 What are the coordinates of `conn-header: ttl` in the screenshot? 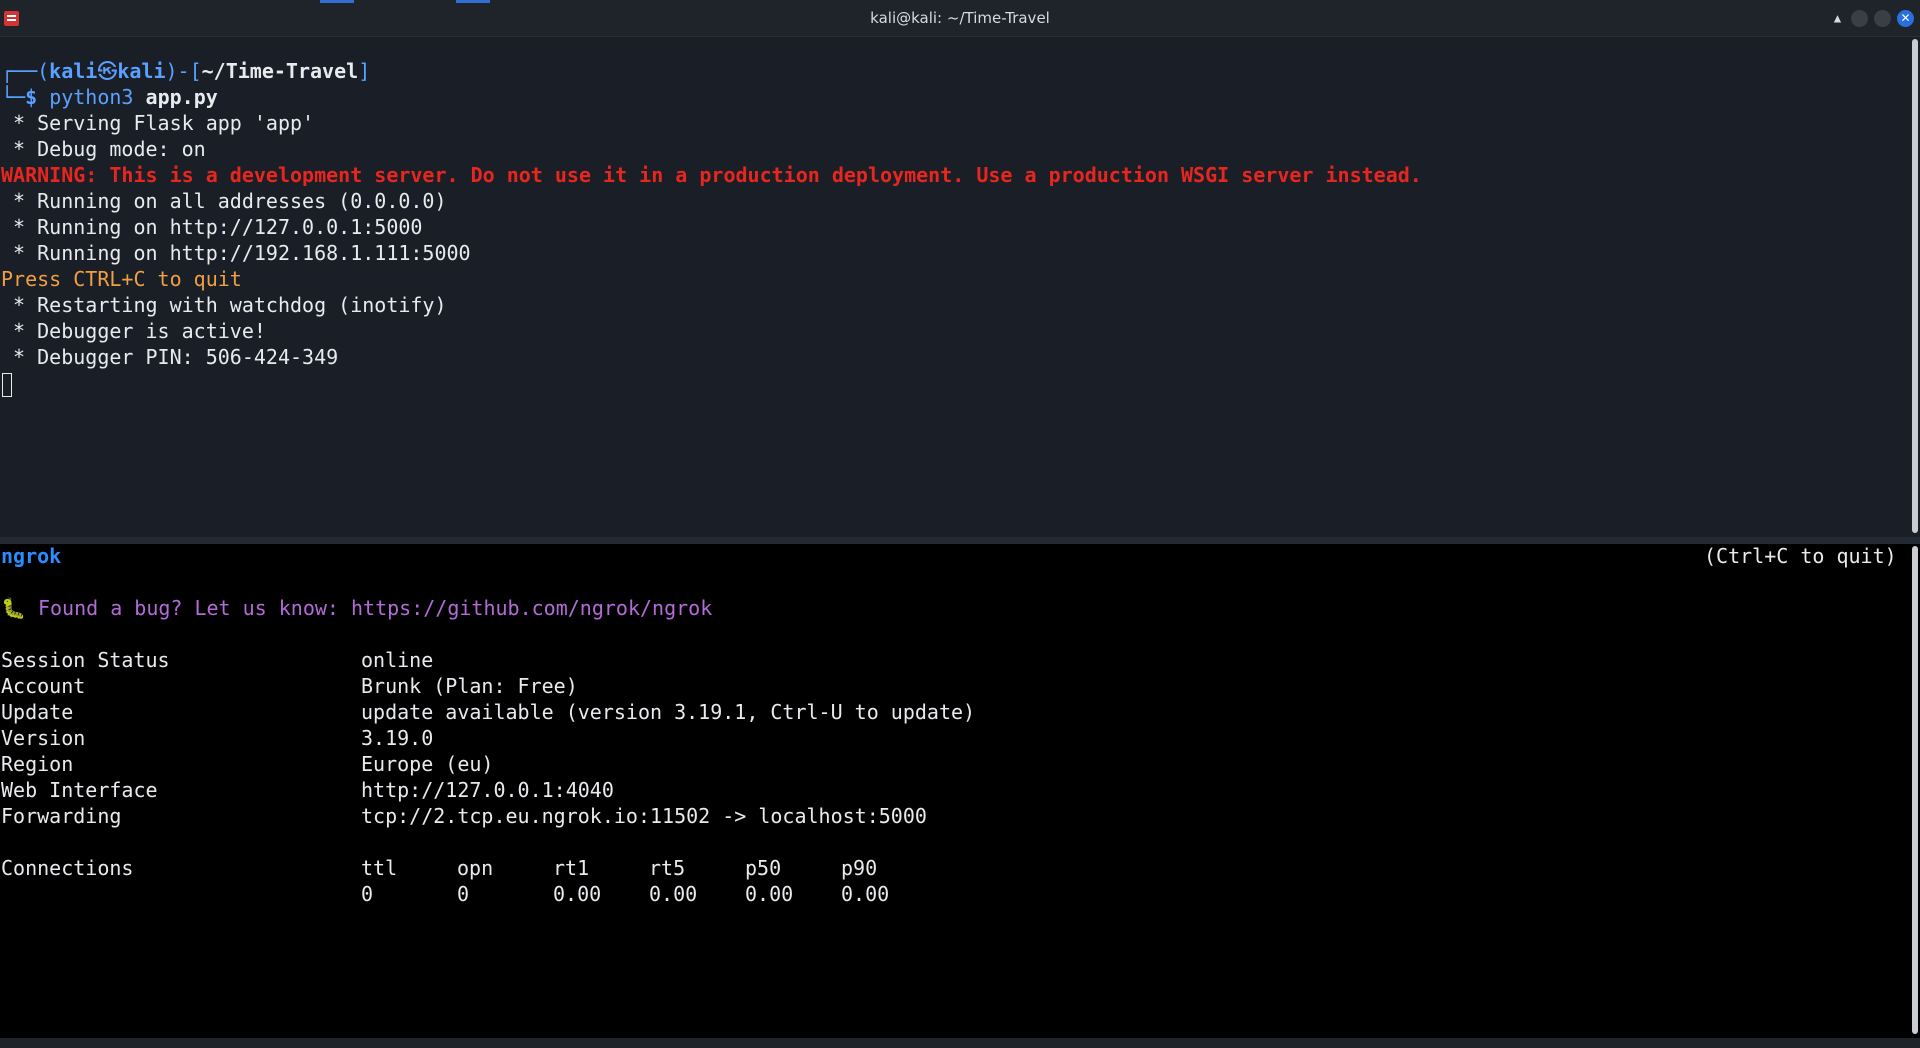 It's located at (379, 868).